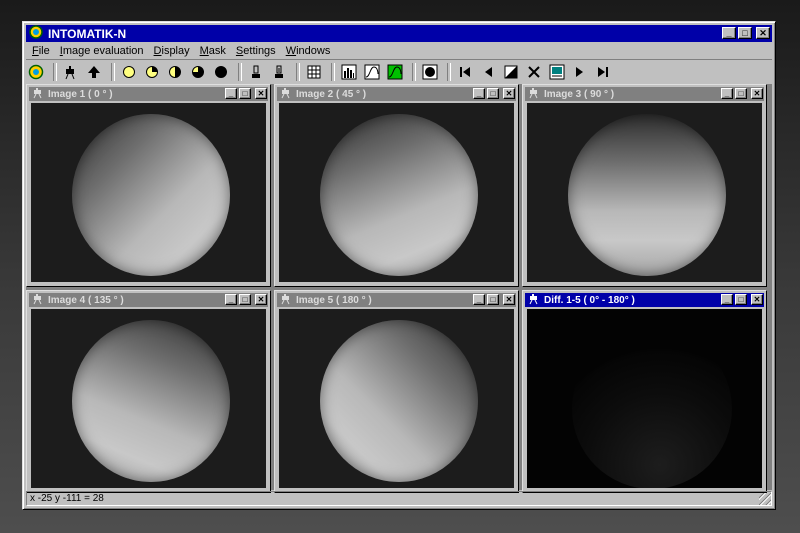 The image size is (800, 533). Describe the element at coordinates (349, 72) in the screenshot. I see `histogram-icon` at that location.